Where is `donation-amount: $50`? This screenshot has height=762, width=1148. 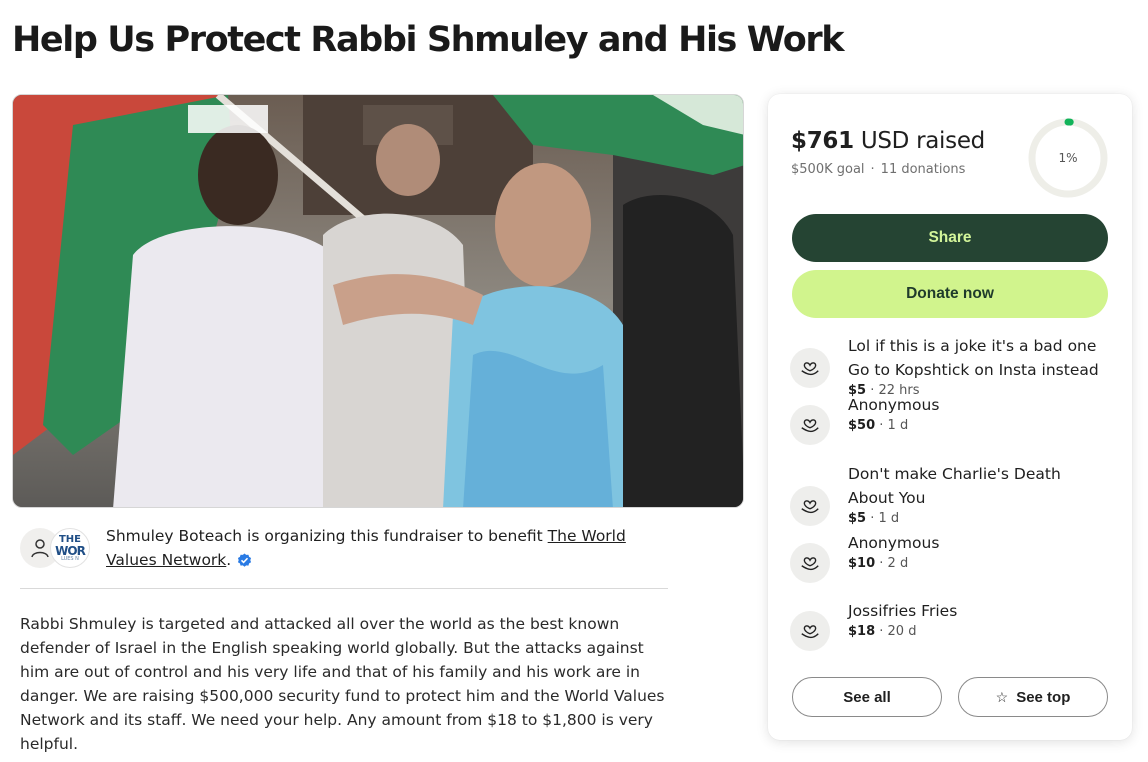
donation-amount: $50 is located at coordinates (862, 425).